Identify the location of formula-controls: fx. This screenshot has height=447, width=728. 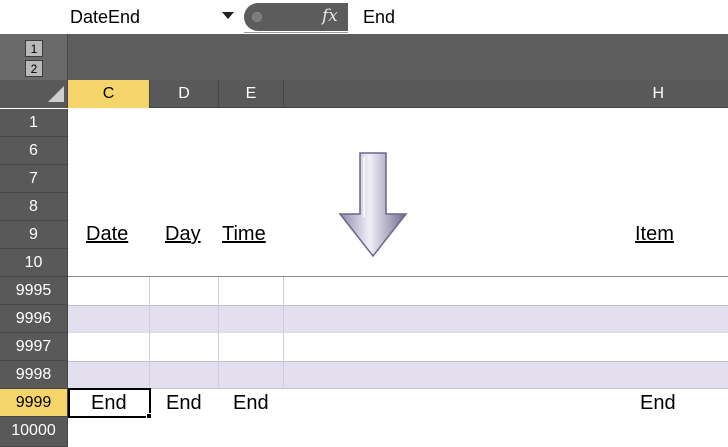
(296, 17).